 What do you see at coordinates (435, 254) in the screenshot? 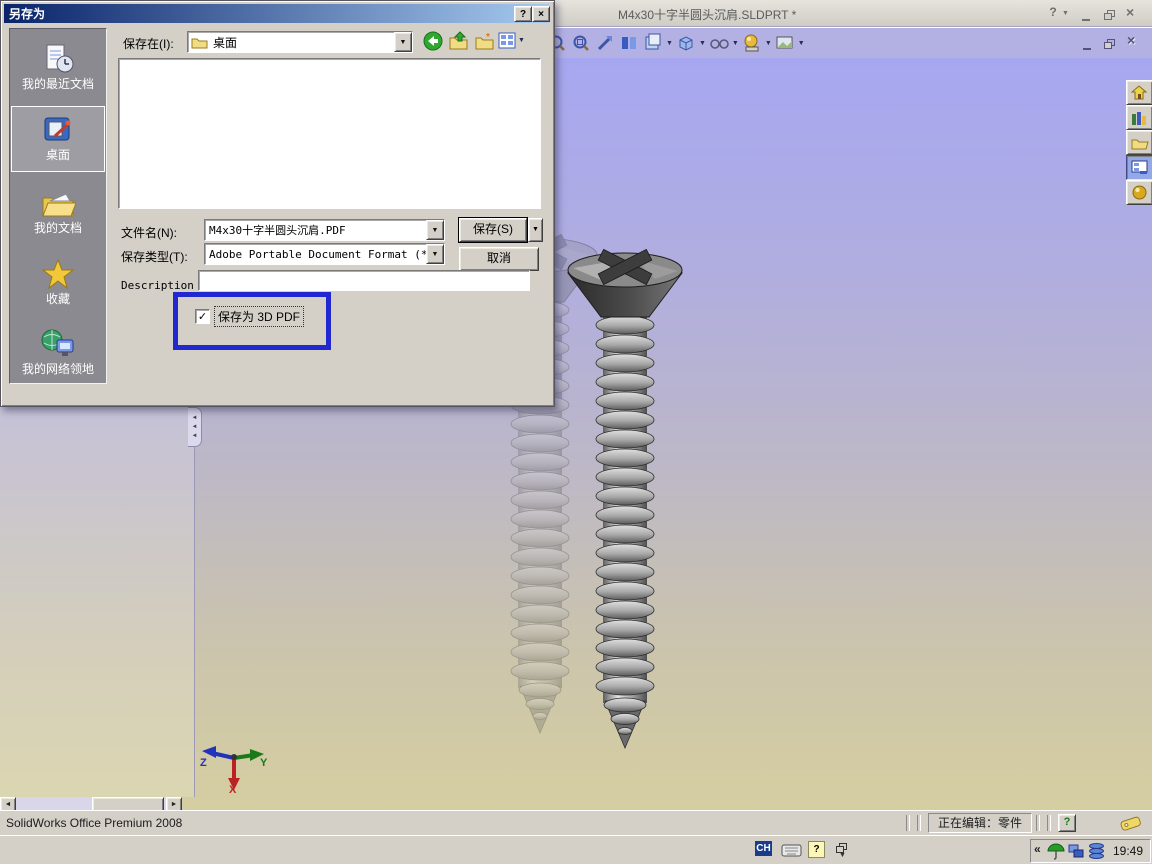
I see `save-type-dropdown-button: ▼` at bounding box center [435, 254].